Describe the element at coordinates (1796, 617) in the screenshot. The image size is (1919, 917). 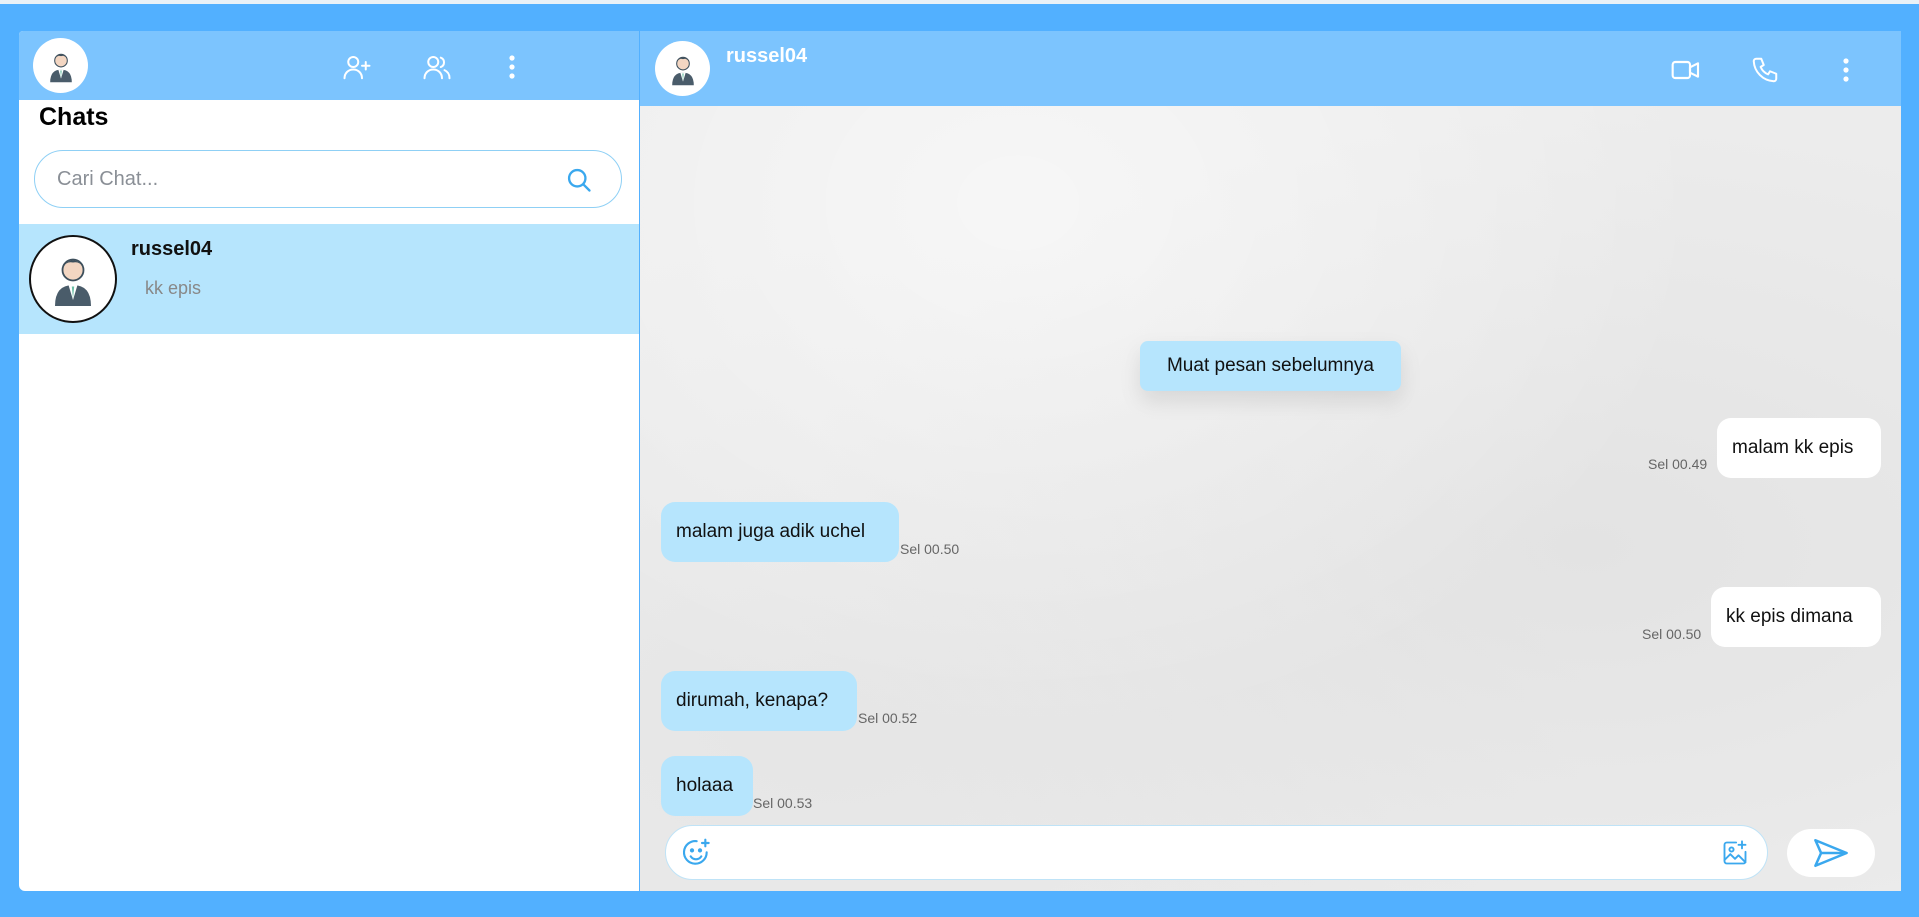
I see `message-bubble-outgoing: kk epis dimana` at that location.